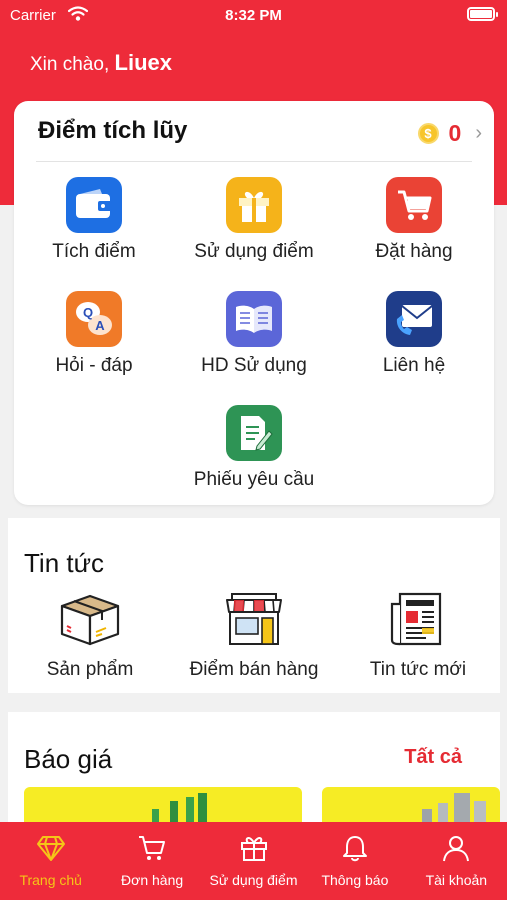  I want to click on menu-item-su-dung-diem: Sử dụng điểm, so click(254, 220).